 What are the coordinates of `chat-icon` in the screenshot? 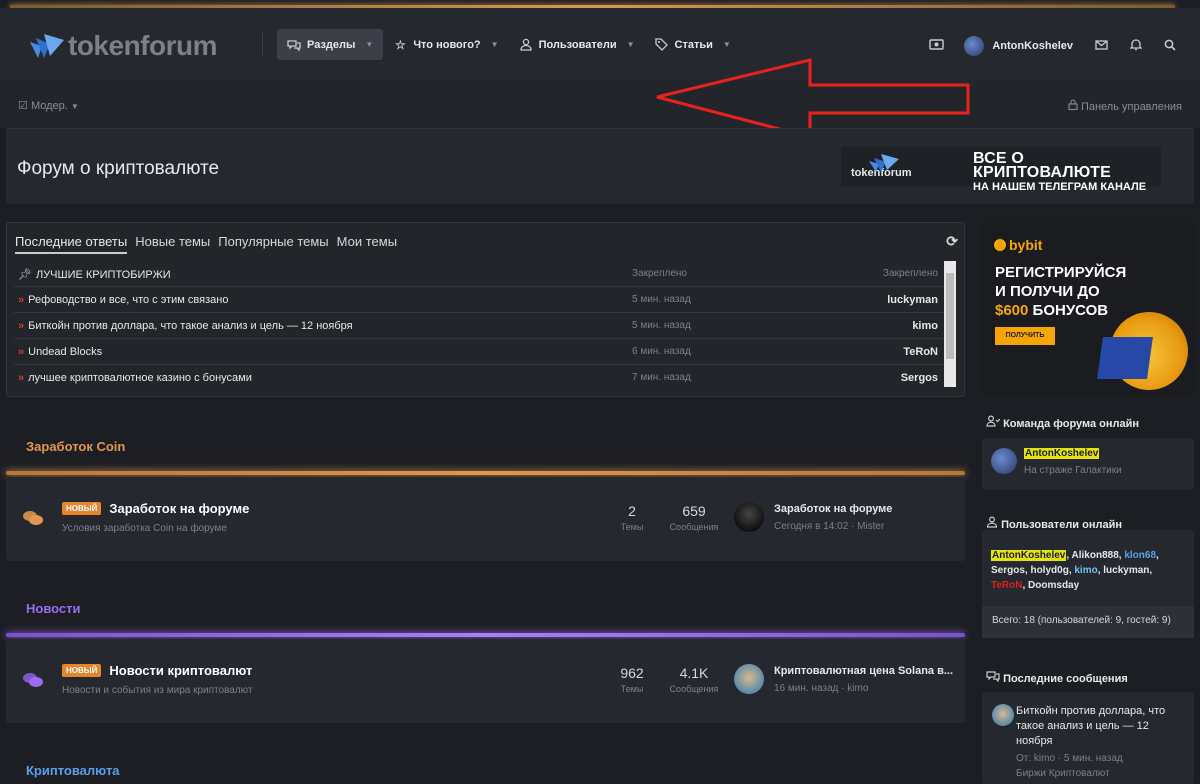 It's located at (294, 45).